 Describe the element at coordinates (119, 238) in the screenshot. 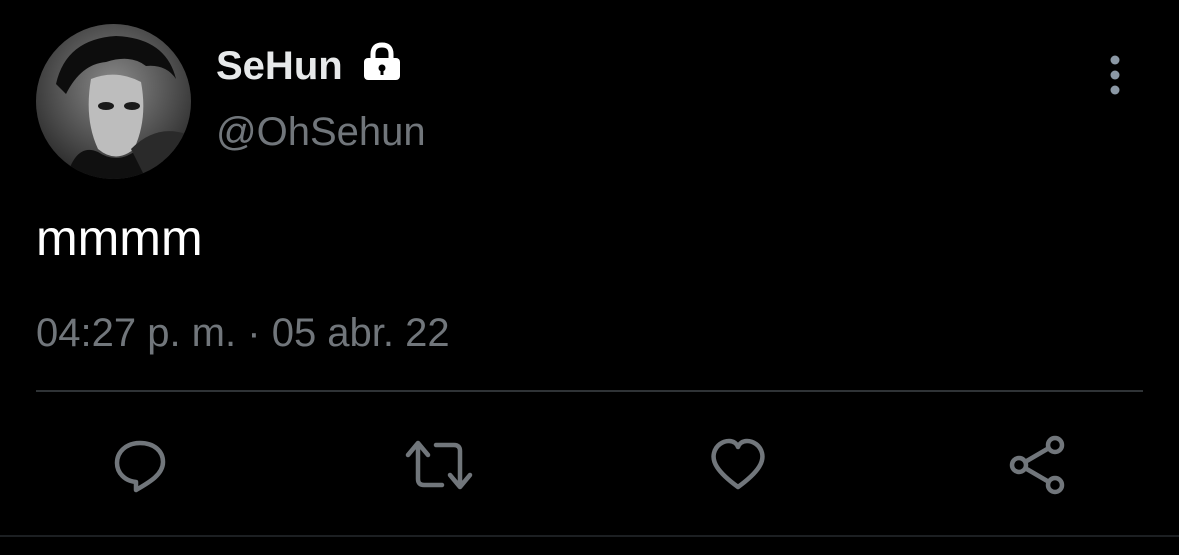

I see `tweet-text: mmmm` at that location.